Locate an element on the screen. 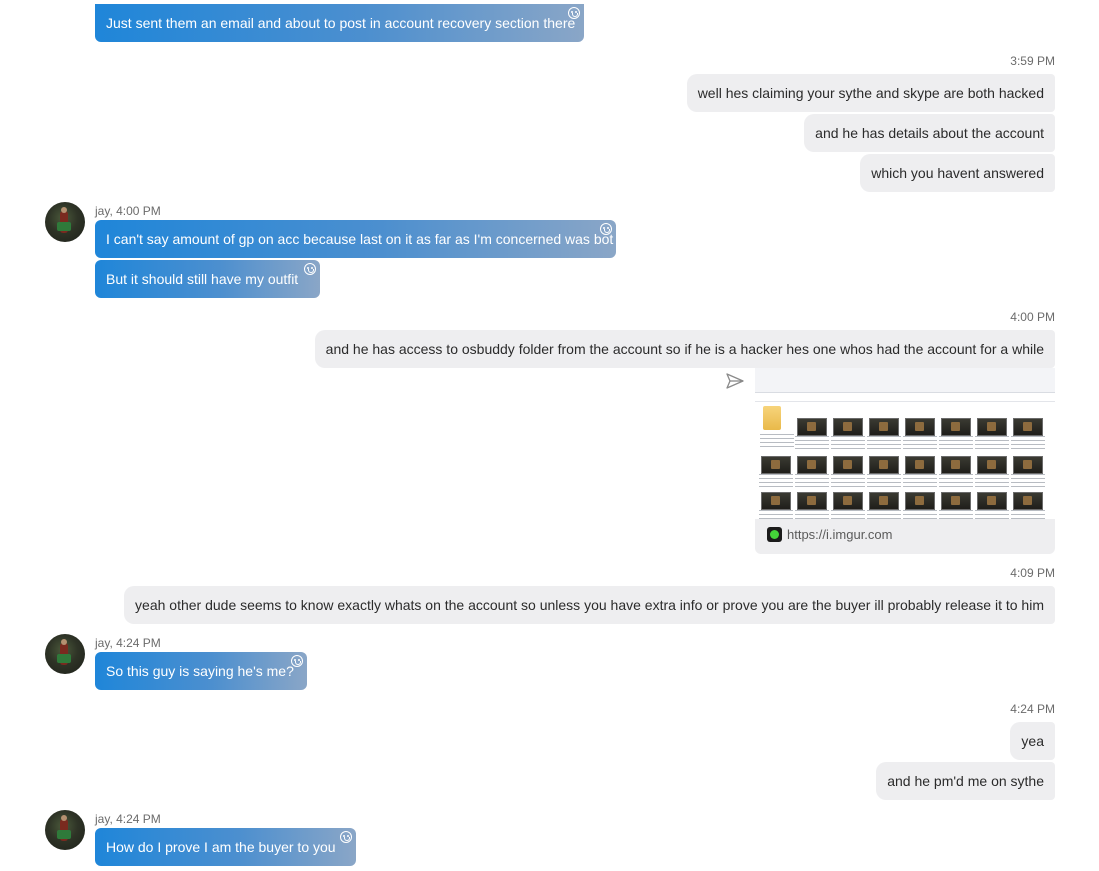 The height and width of the screenshot is (871, 1099). incoming-message: But it should still have my outfit is located at coordinates (207, 279).